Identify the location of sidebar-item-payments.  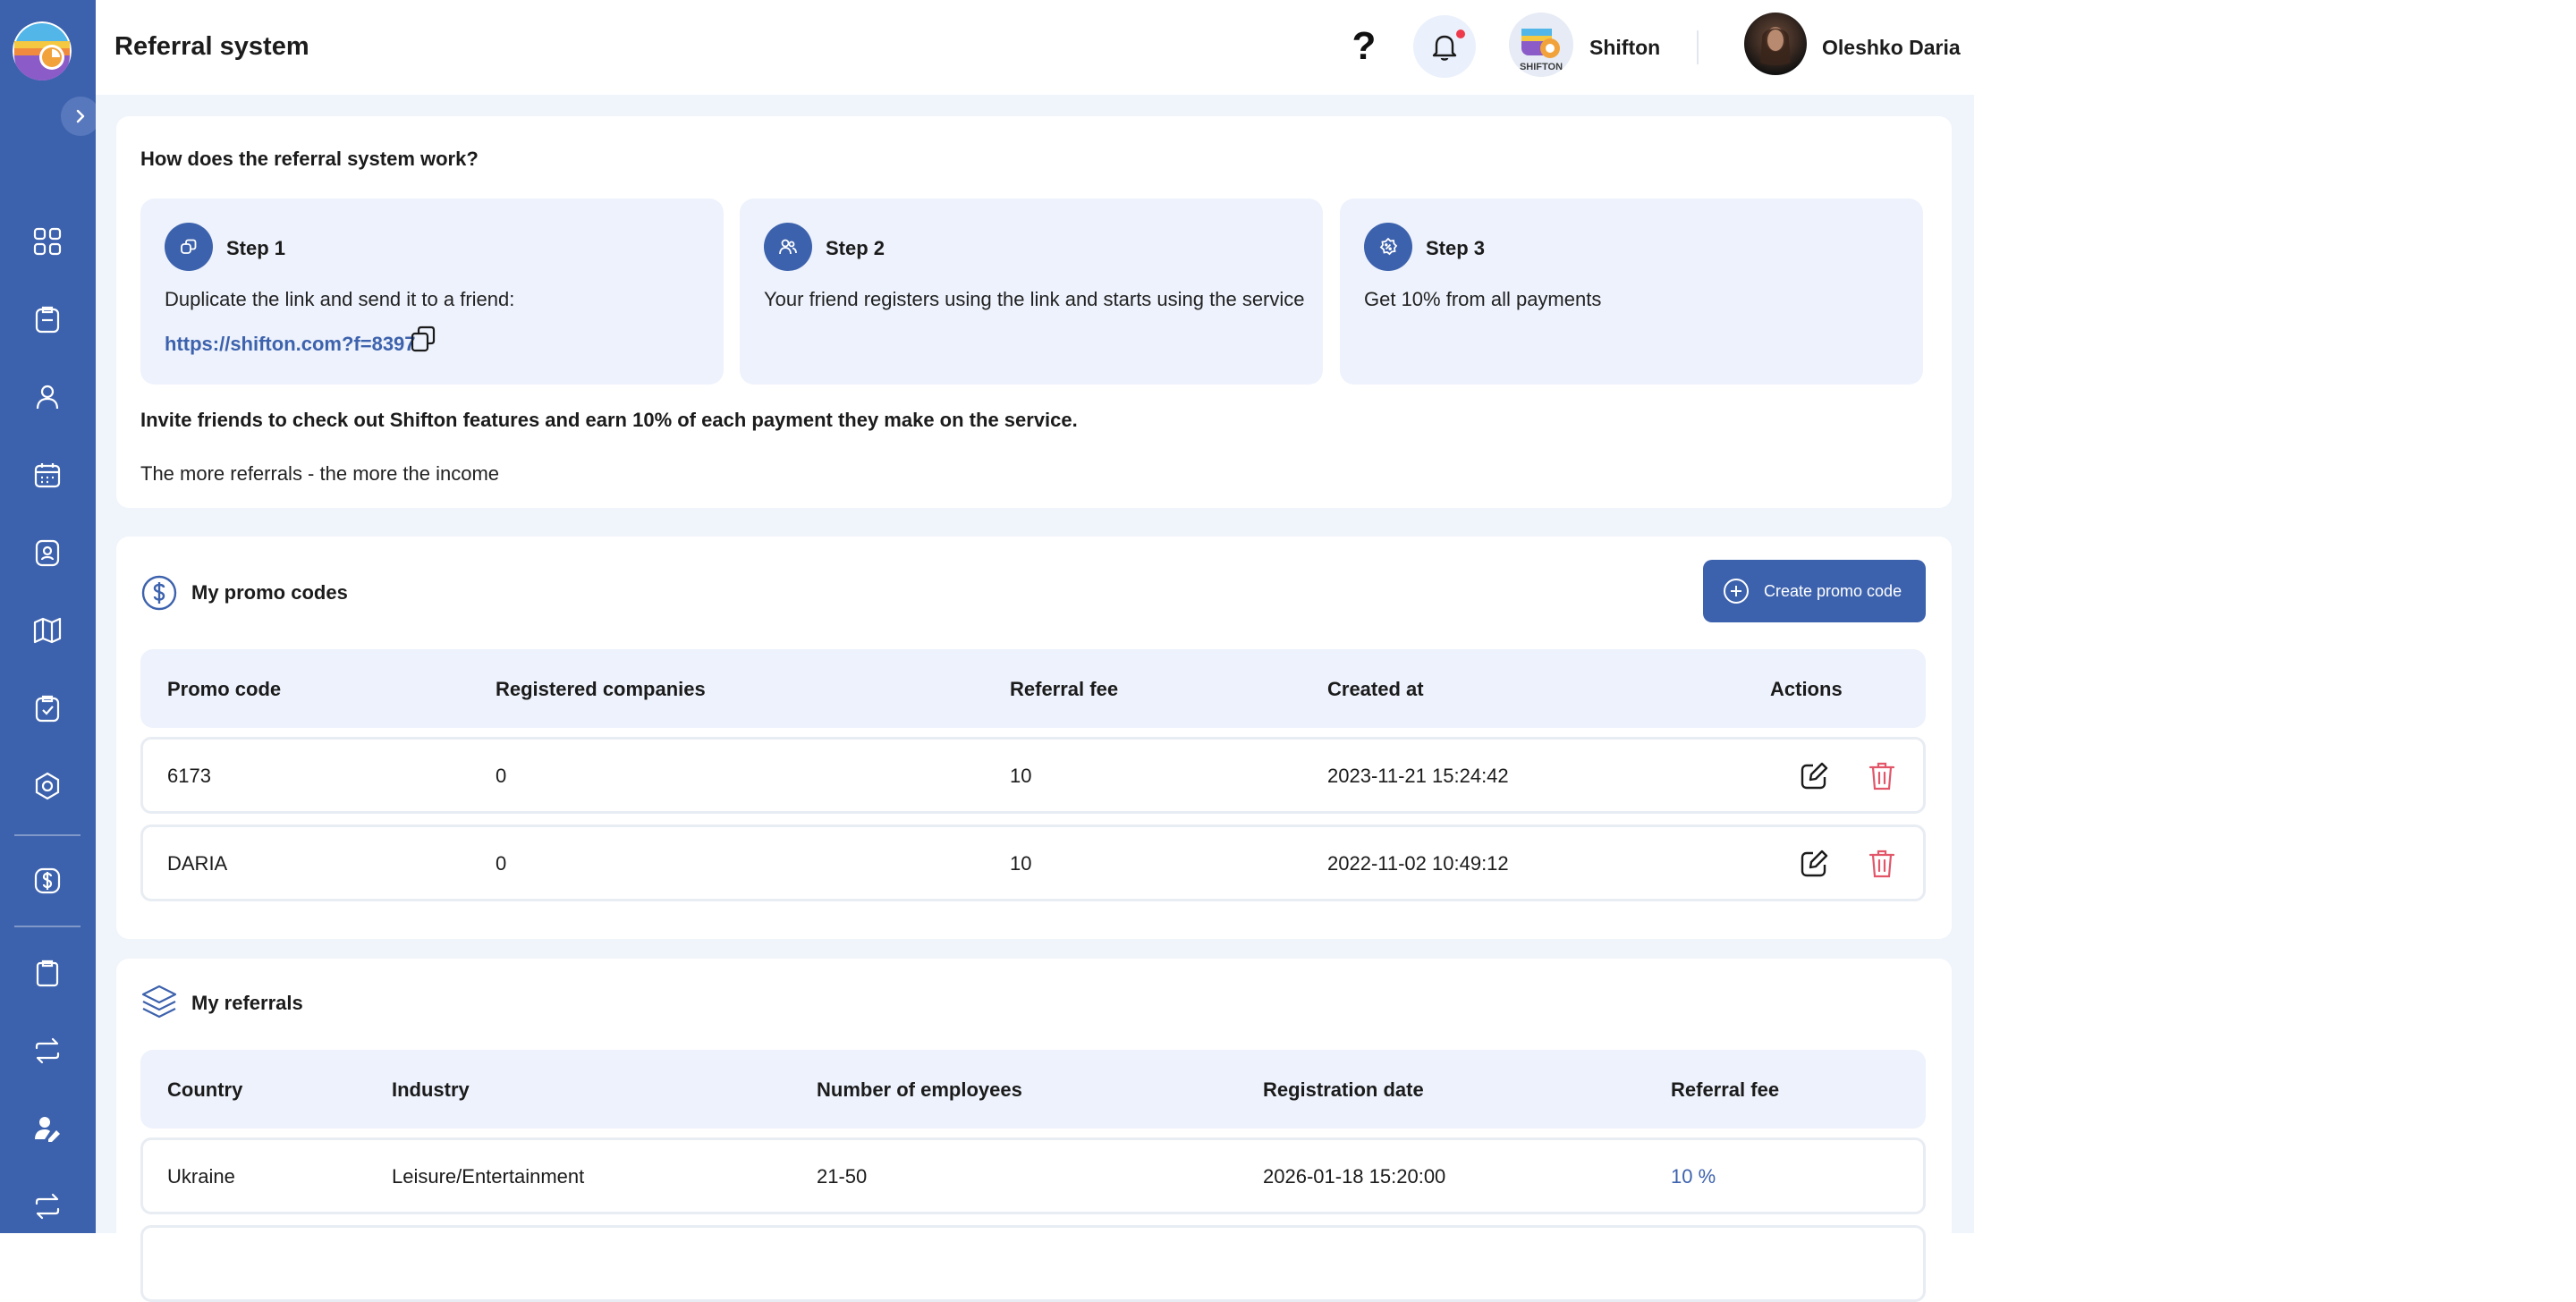
(47, 881).